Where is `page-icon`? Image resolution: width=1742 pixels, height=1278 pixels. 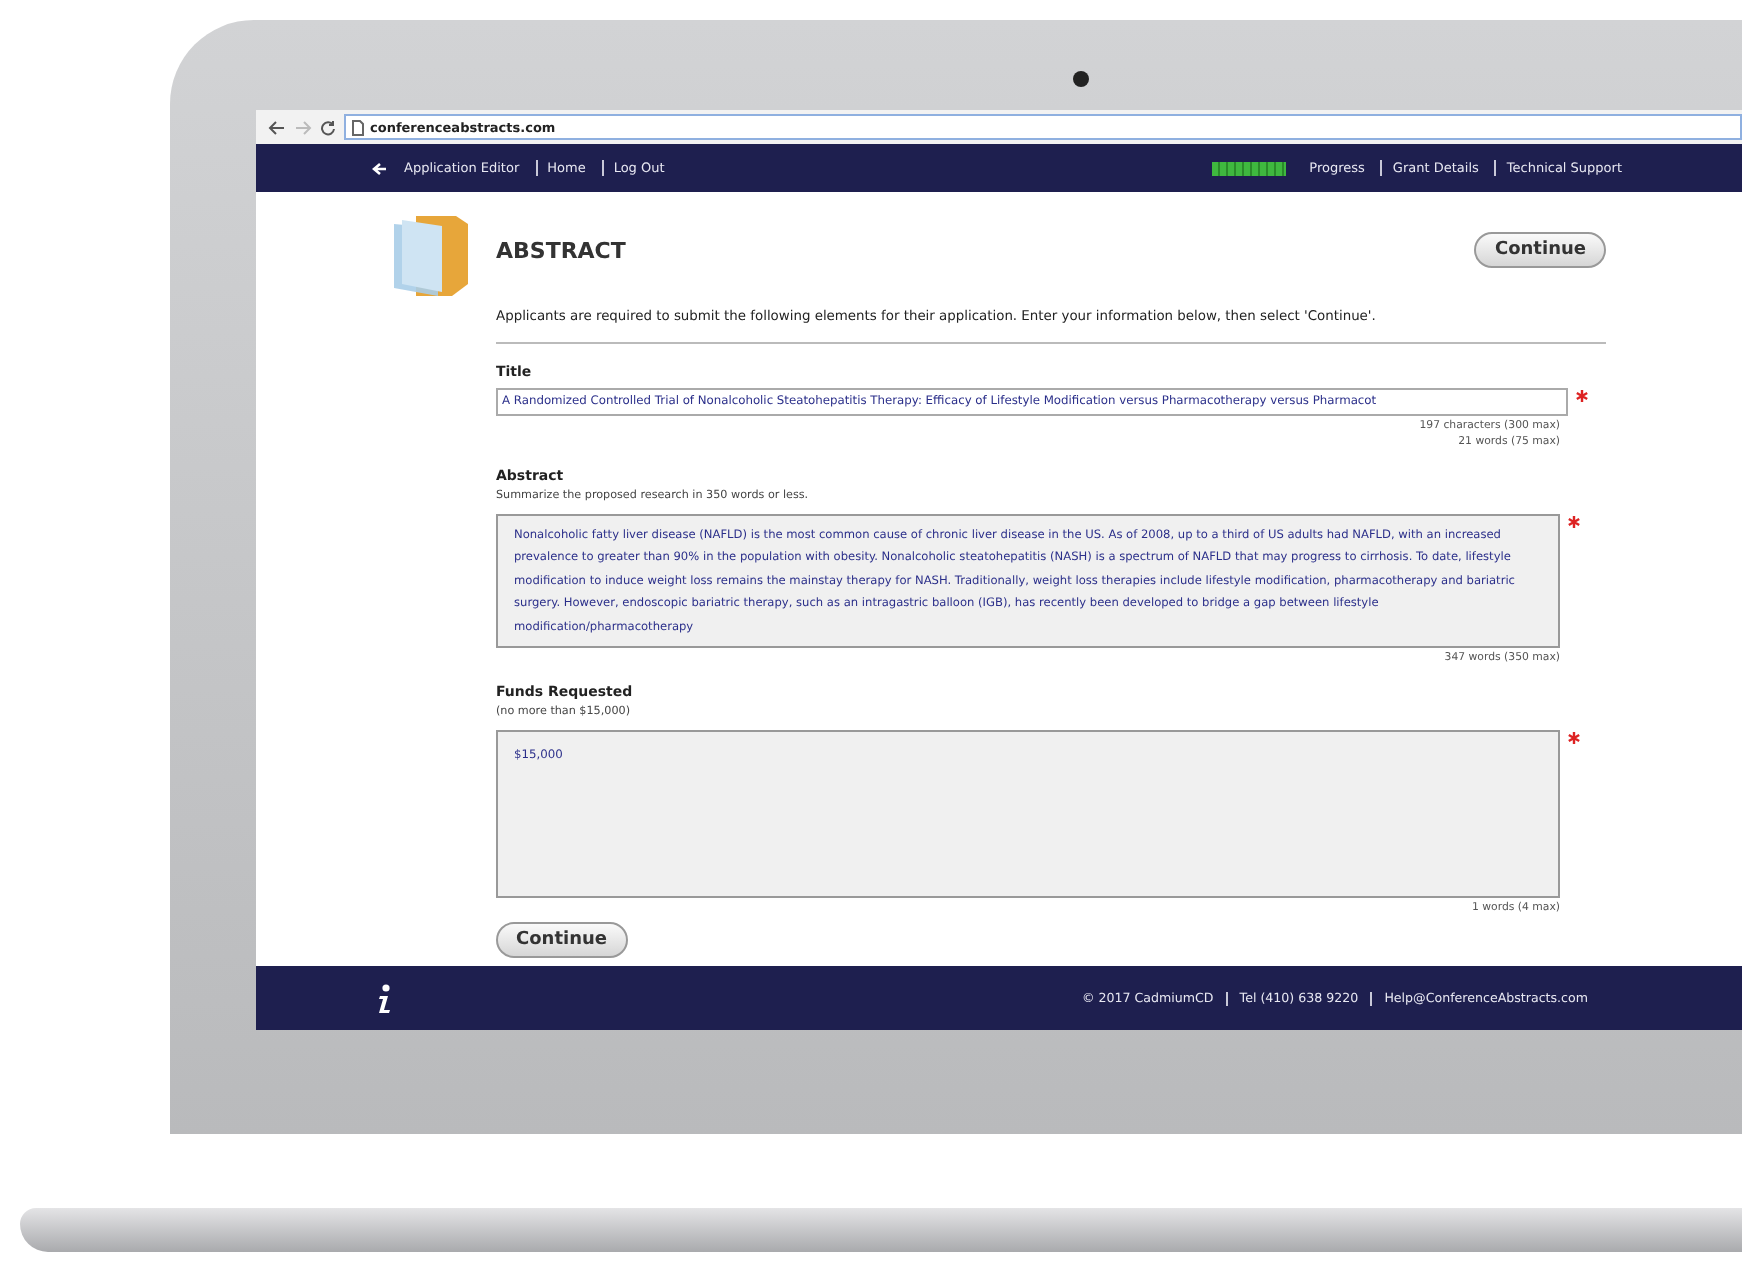
page-icon is located at coordinates (358, 127).